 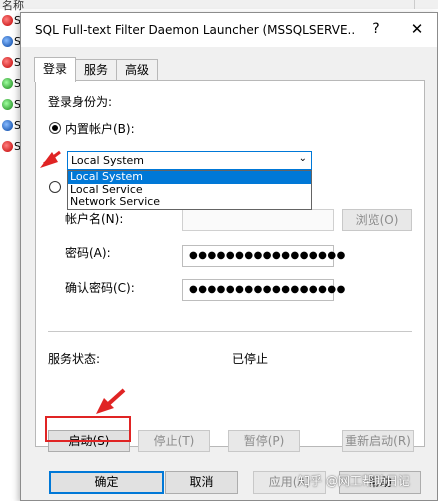 I want to click on tab-logon: 登录, so click(x=55, y=69).